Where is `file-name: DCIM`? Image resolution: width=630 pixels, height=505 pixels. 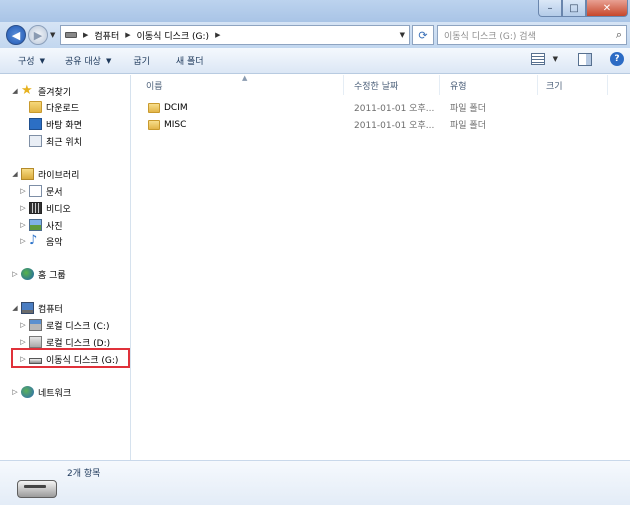
file-name: DCIM is located at coordinates (176, 107).